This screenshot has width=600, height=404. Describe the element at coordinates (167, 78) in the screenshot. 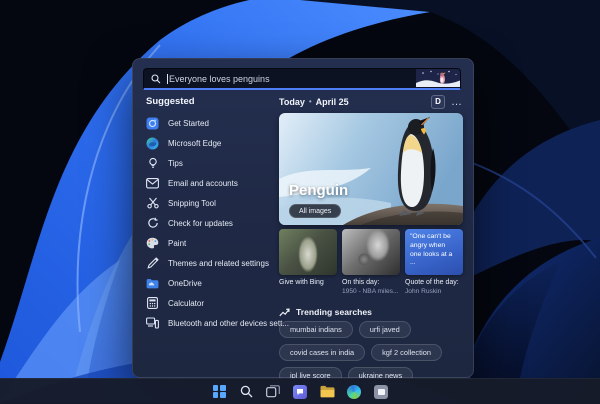

I see `text-caret` at that location.